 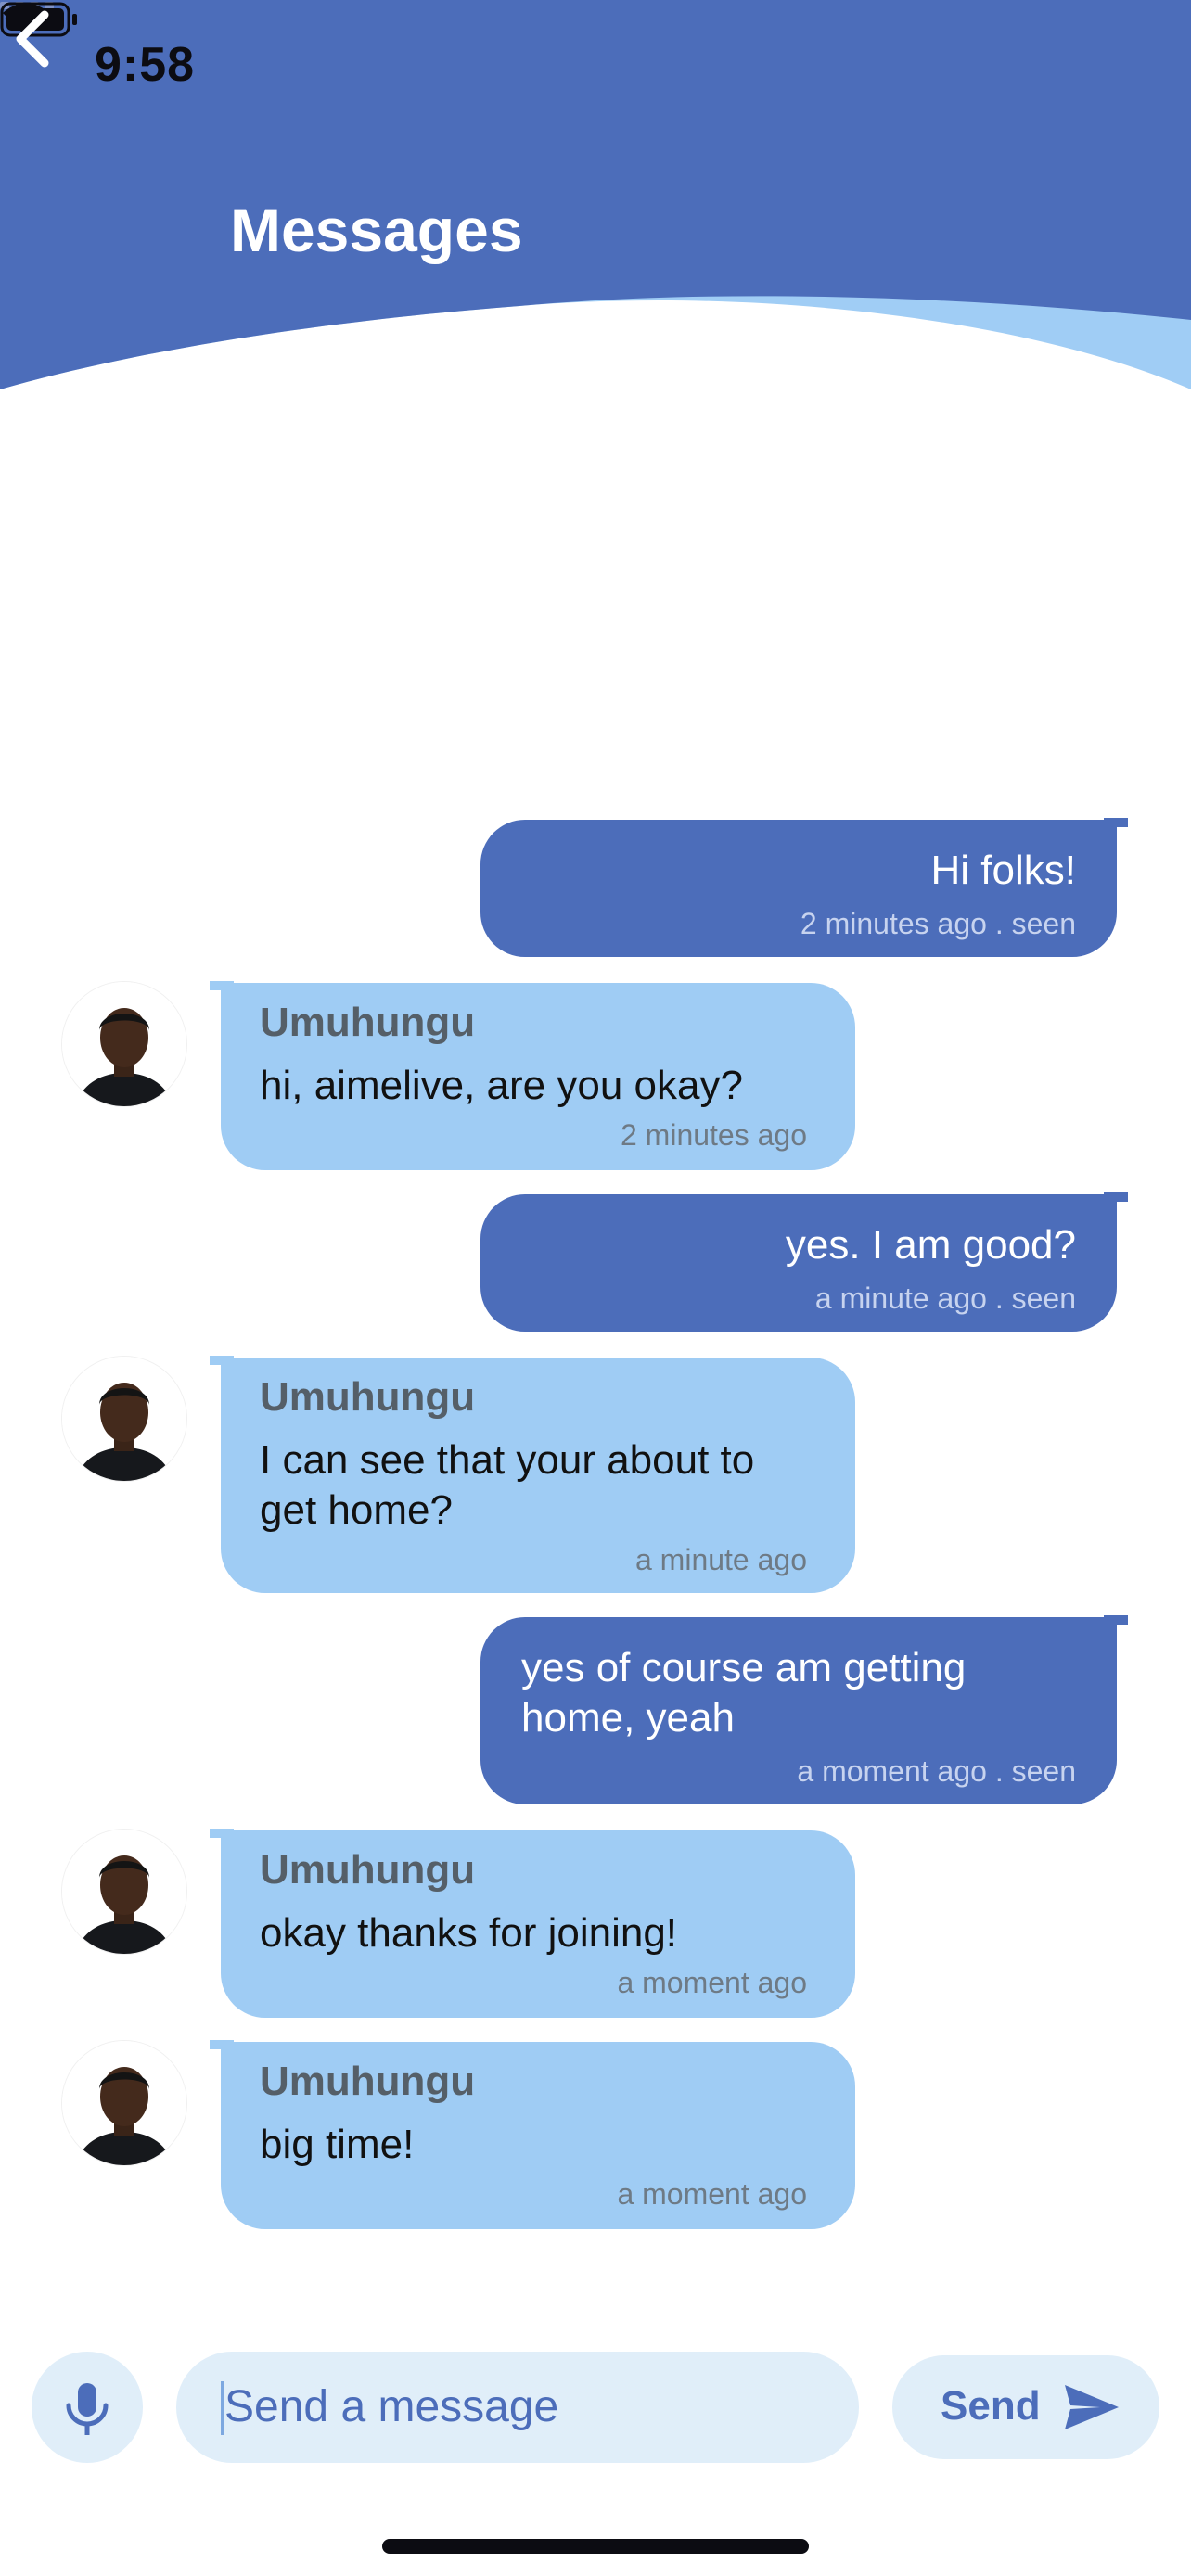 What do you see at coordinates (376, 230) in the screenshot?
I see `page-title: Messages` at bounding box center [376, 230].